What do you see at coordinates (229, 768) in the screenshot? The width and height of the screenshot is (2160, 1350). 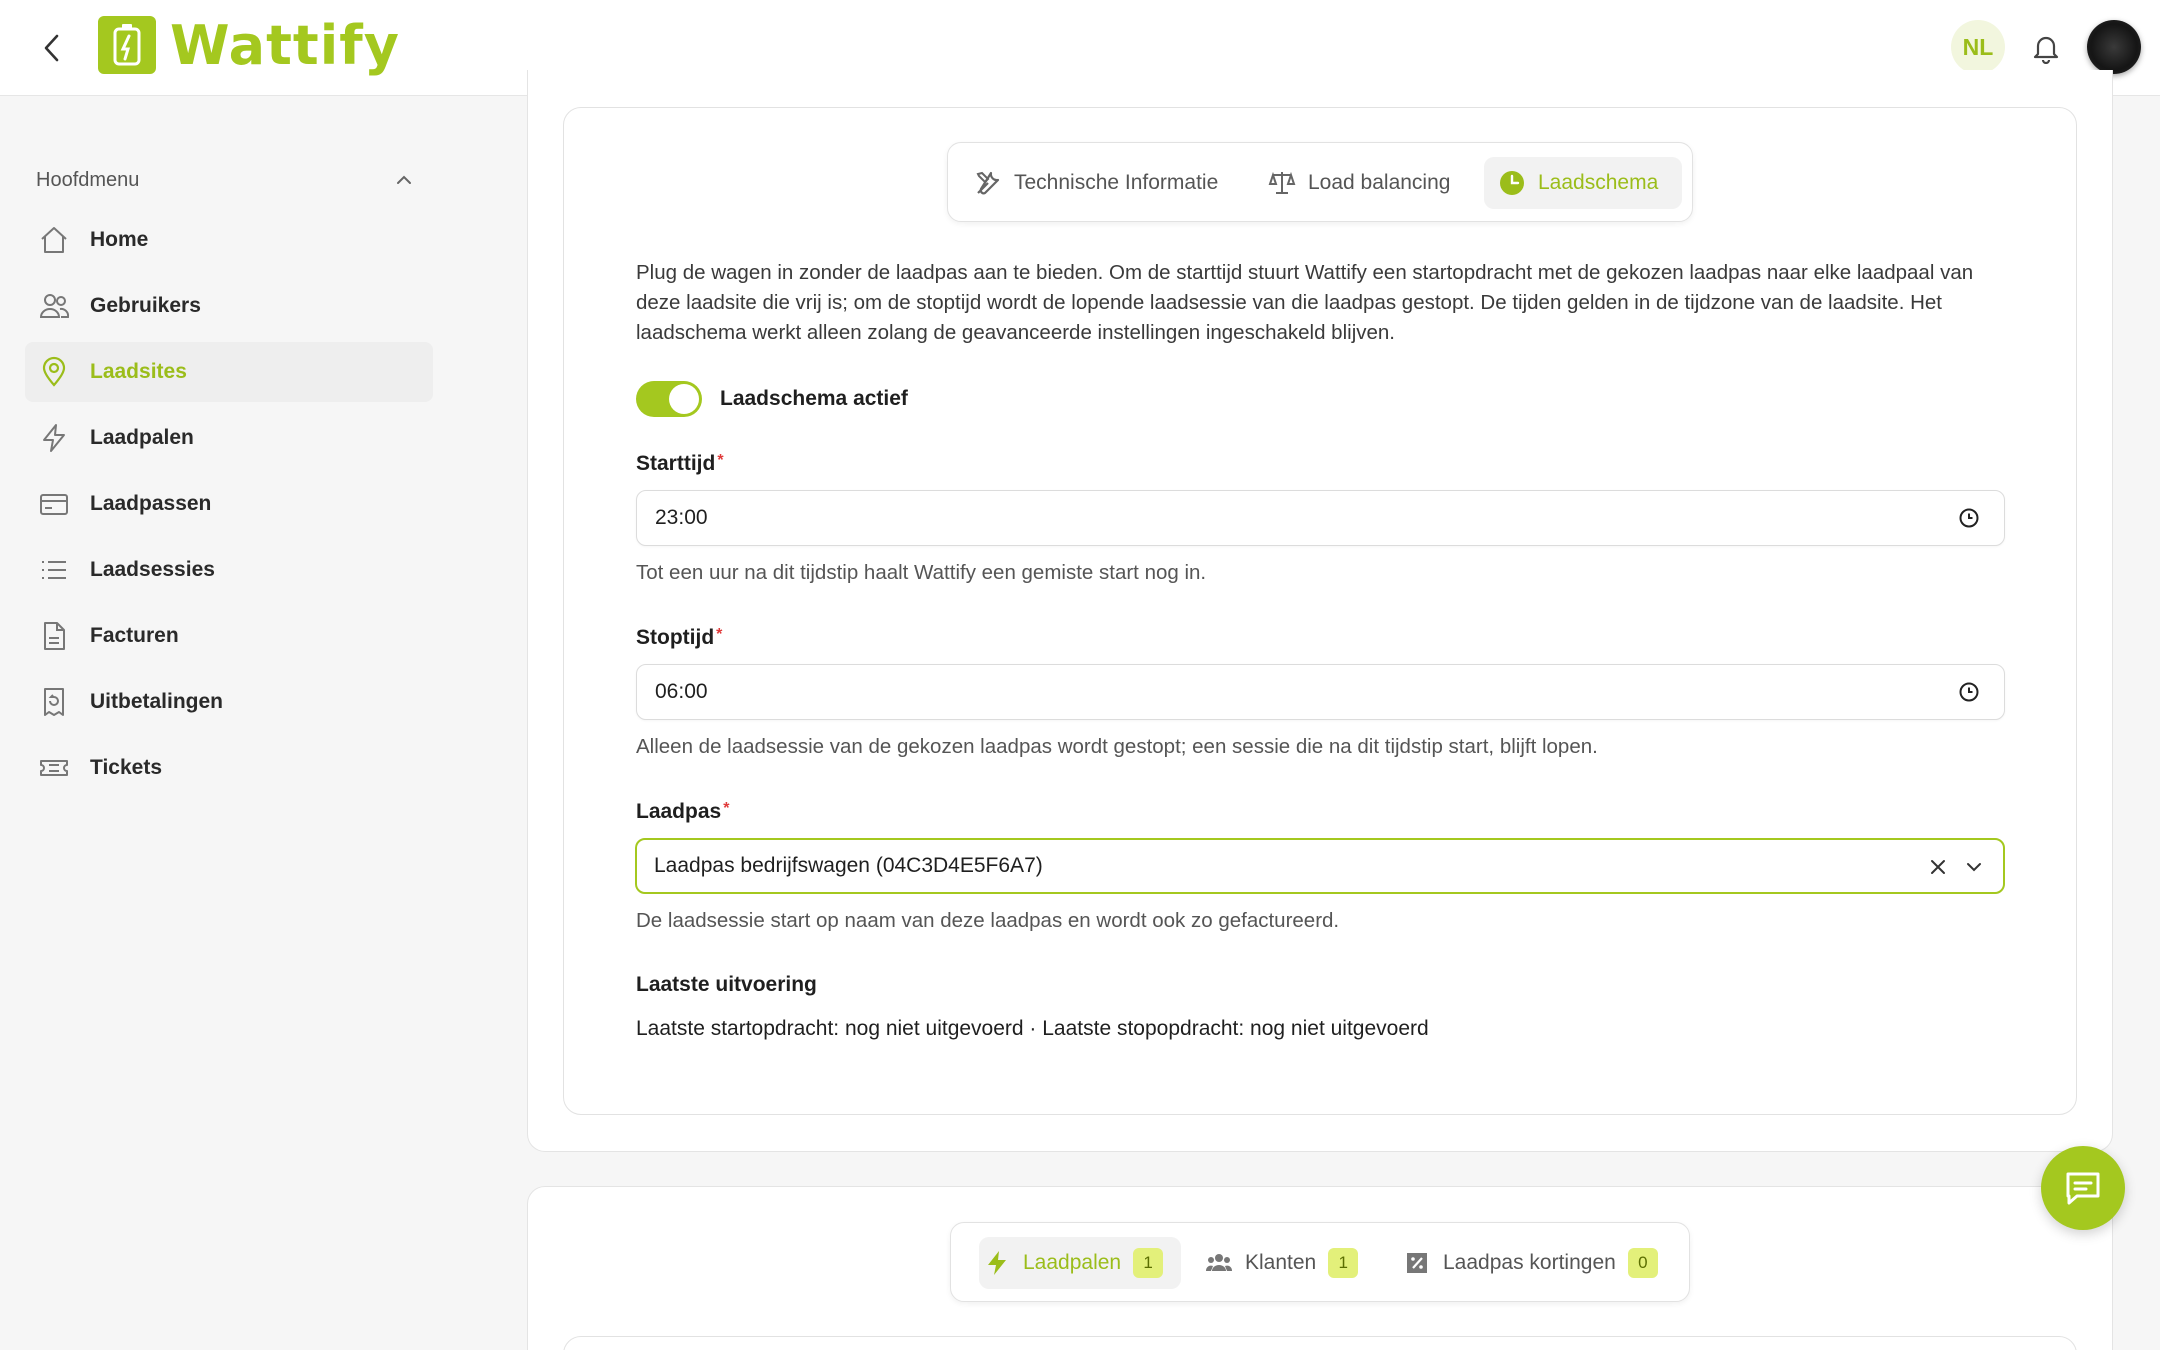 I see `sidebar-item-tickets: Tickets` at bounding box center [229, 768].